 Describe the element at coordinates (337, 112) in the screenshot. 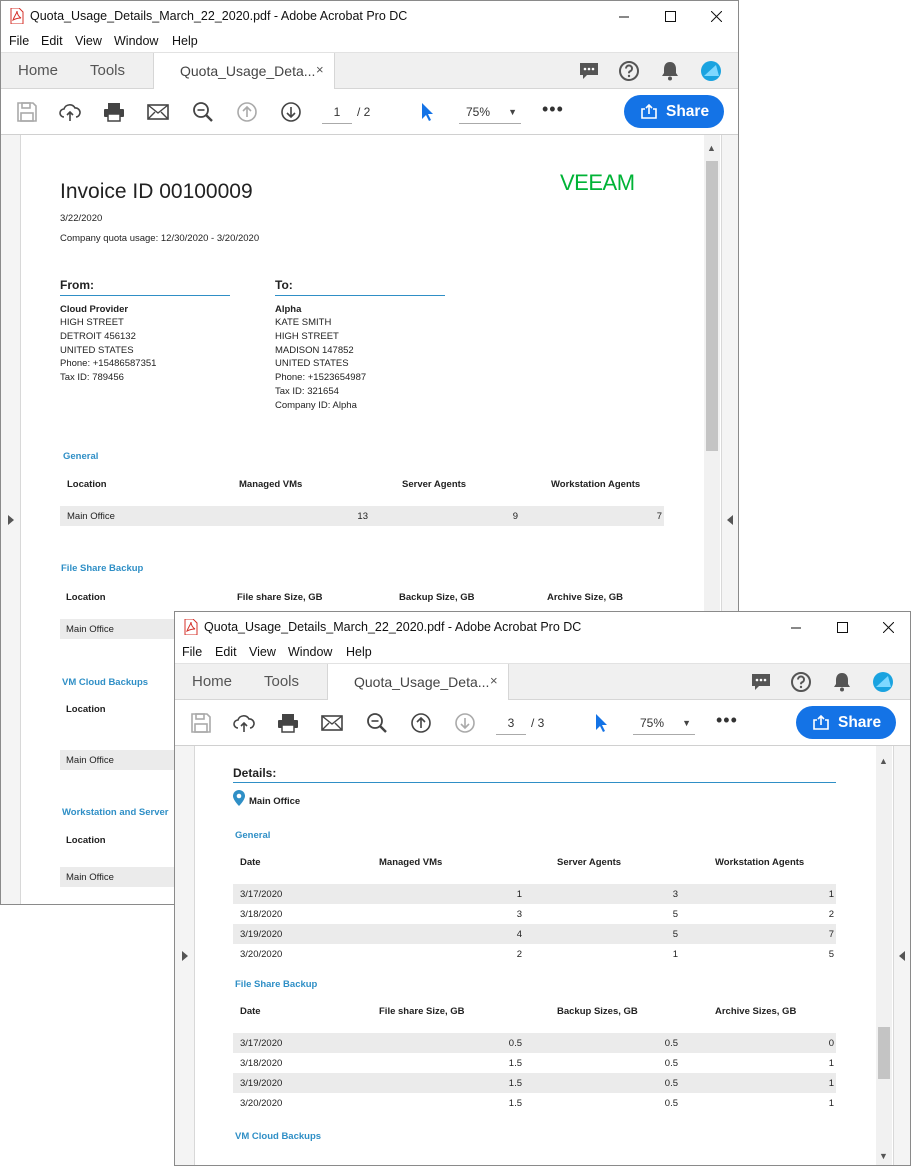

I see `page-number-input: 1` at that location.